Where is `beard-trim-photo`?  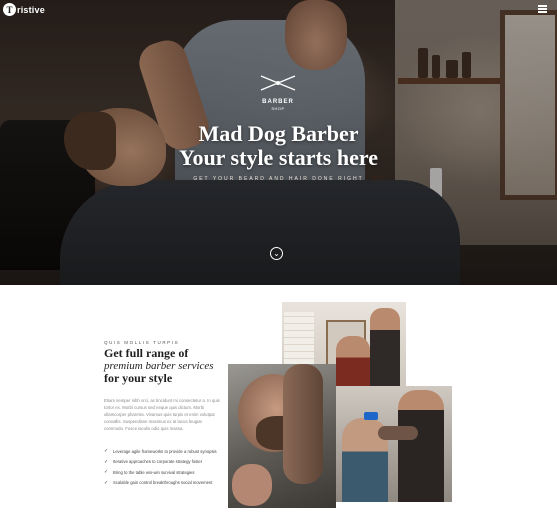 beard-trim-photo is located at coordinates (282, 436).